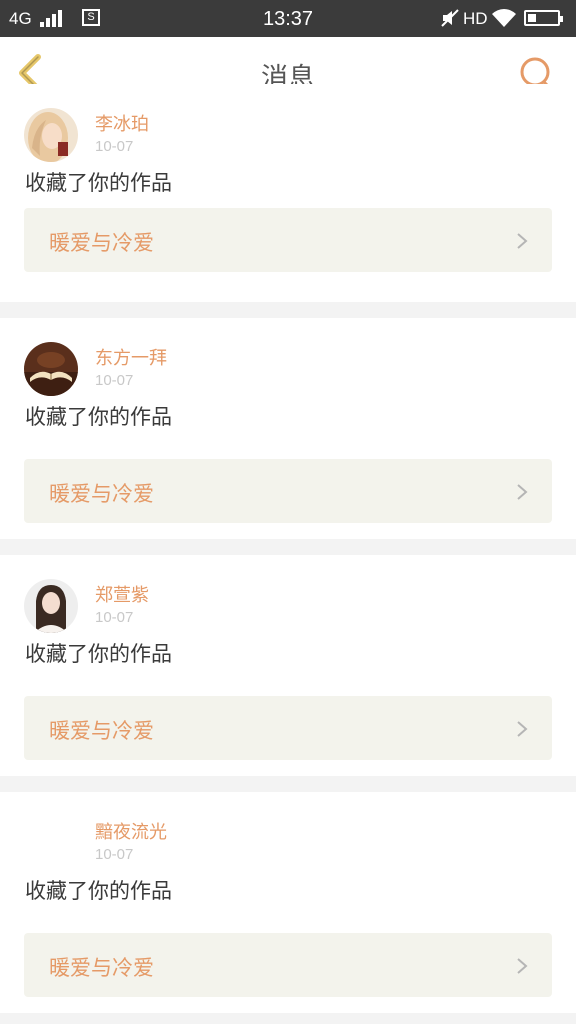  I want to click on avatar-blonde-girl-icon, so click(51, 135).